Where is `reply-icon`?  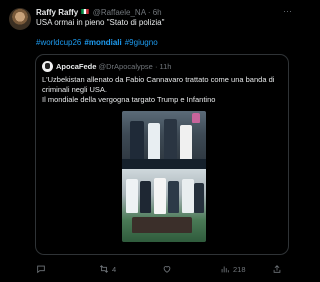
reply-icon is located at coordinates (41, 269).